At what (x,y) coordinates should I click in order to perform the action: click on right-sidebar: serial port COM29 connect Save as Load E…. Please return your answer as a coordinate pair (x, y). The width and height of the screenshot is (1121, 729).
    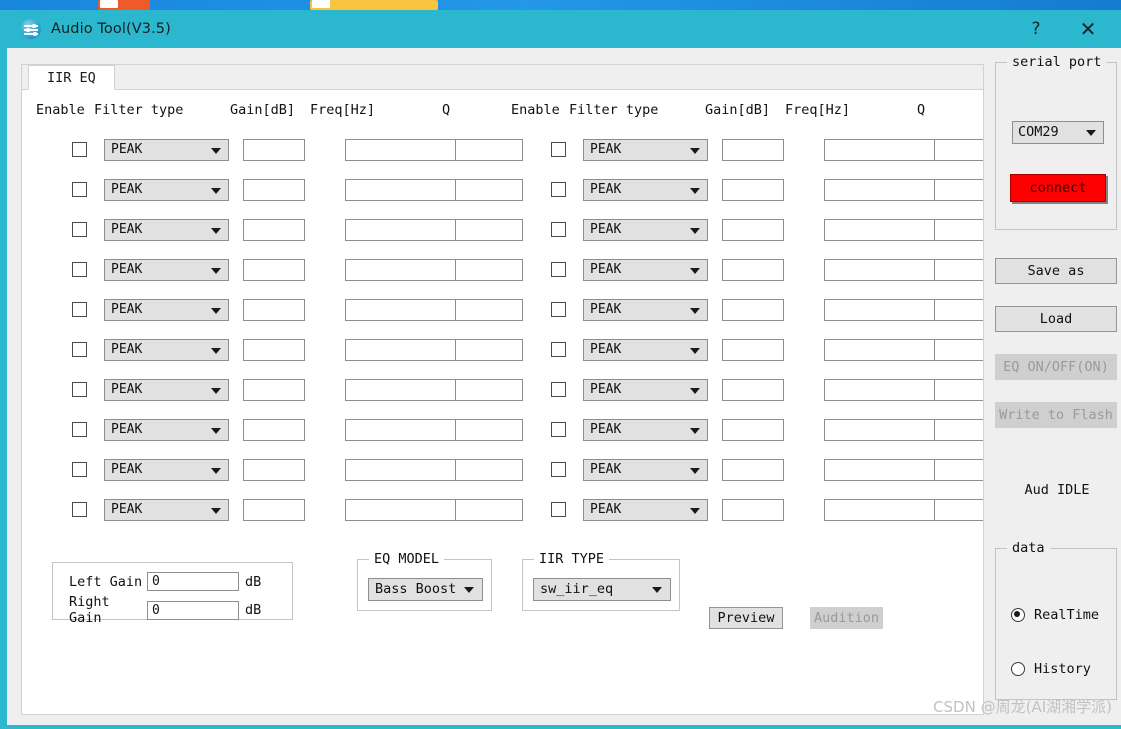
    Looking at the image, I should click on (1056, 386).